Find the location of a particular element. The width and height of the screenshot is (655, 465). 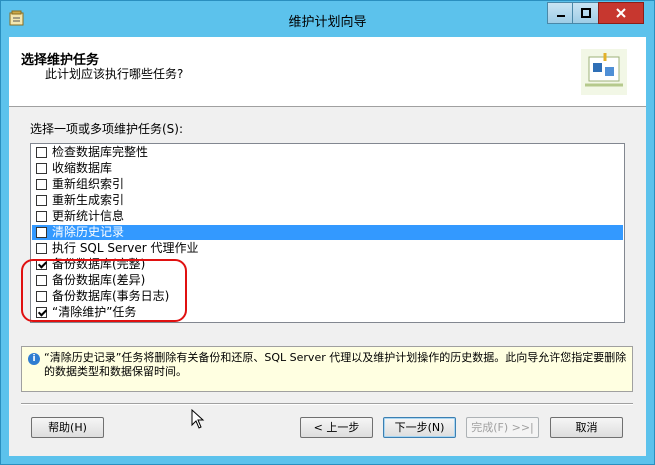

task-item-update-statistics: 更新统计信息 is located at coordinates (327, 216).